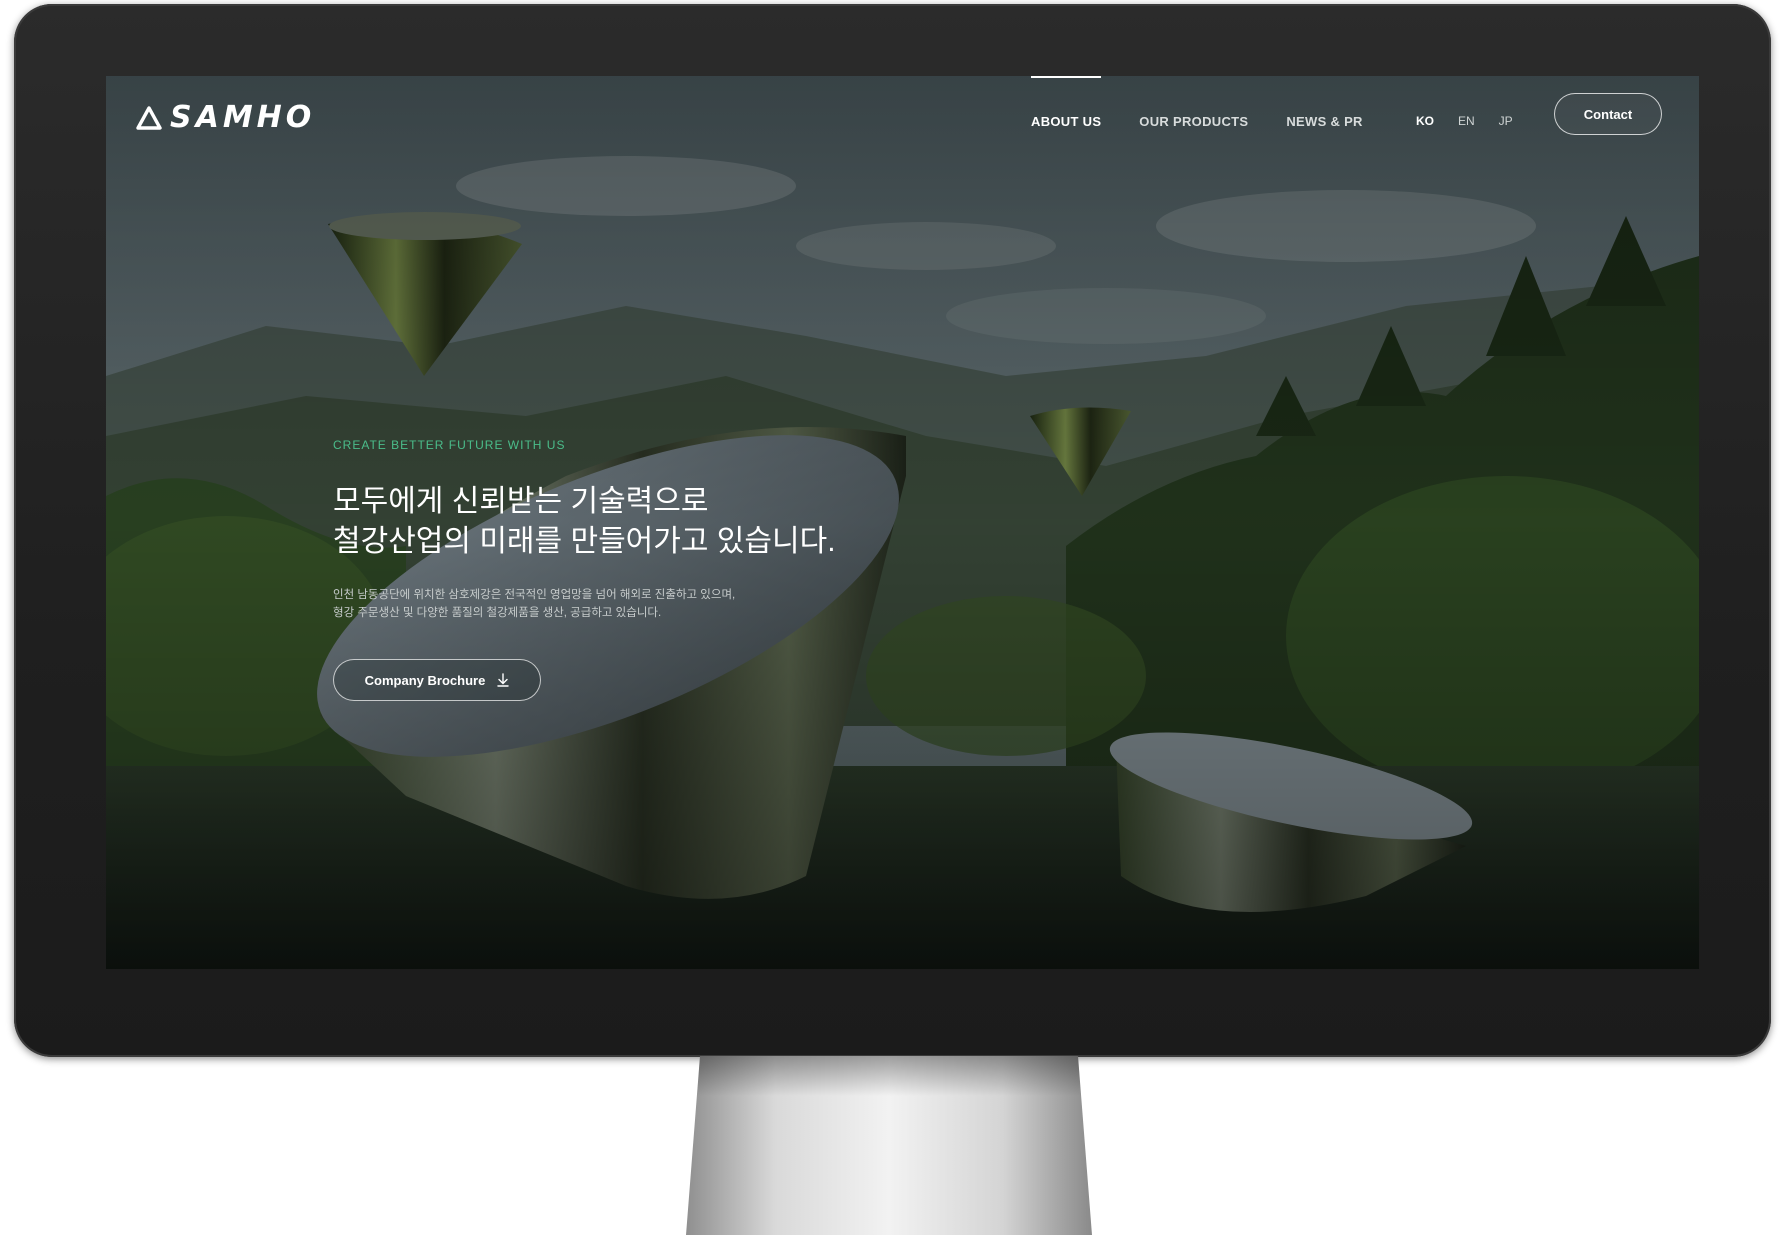  I want to click on samho-logo: SAMHO, so click(225, 117).